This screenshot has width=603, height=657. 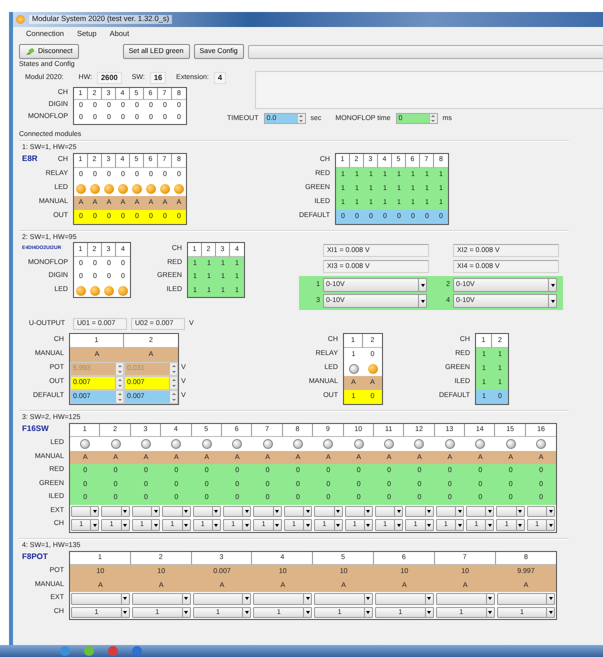 What do you see at coordinates (20, 19) in the screenshot?
I see `app-icon` at bounding box center [20, 19].